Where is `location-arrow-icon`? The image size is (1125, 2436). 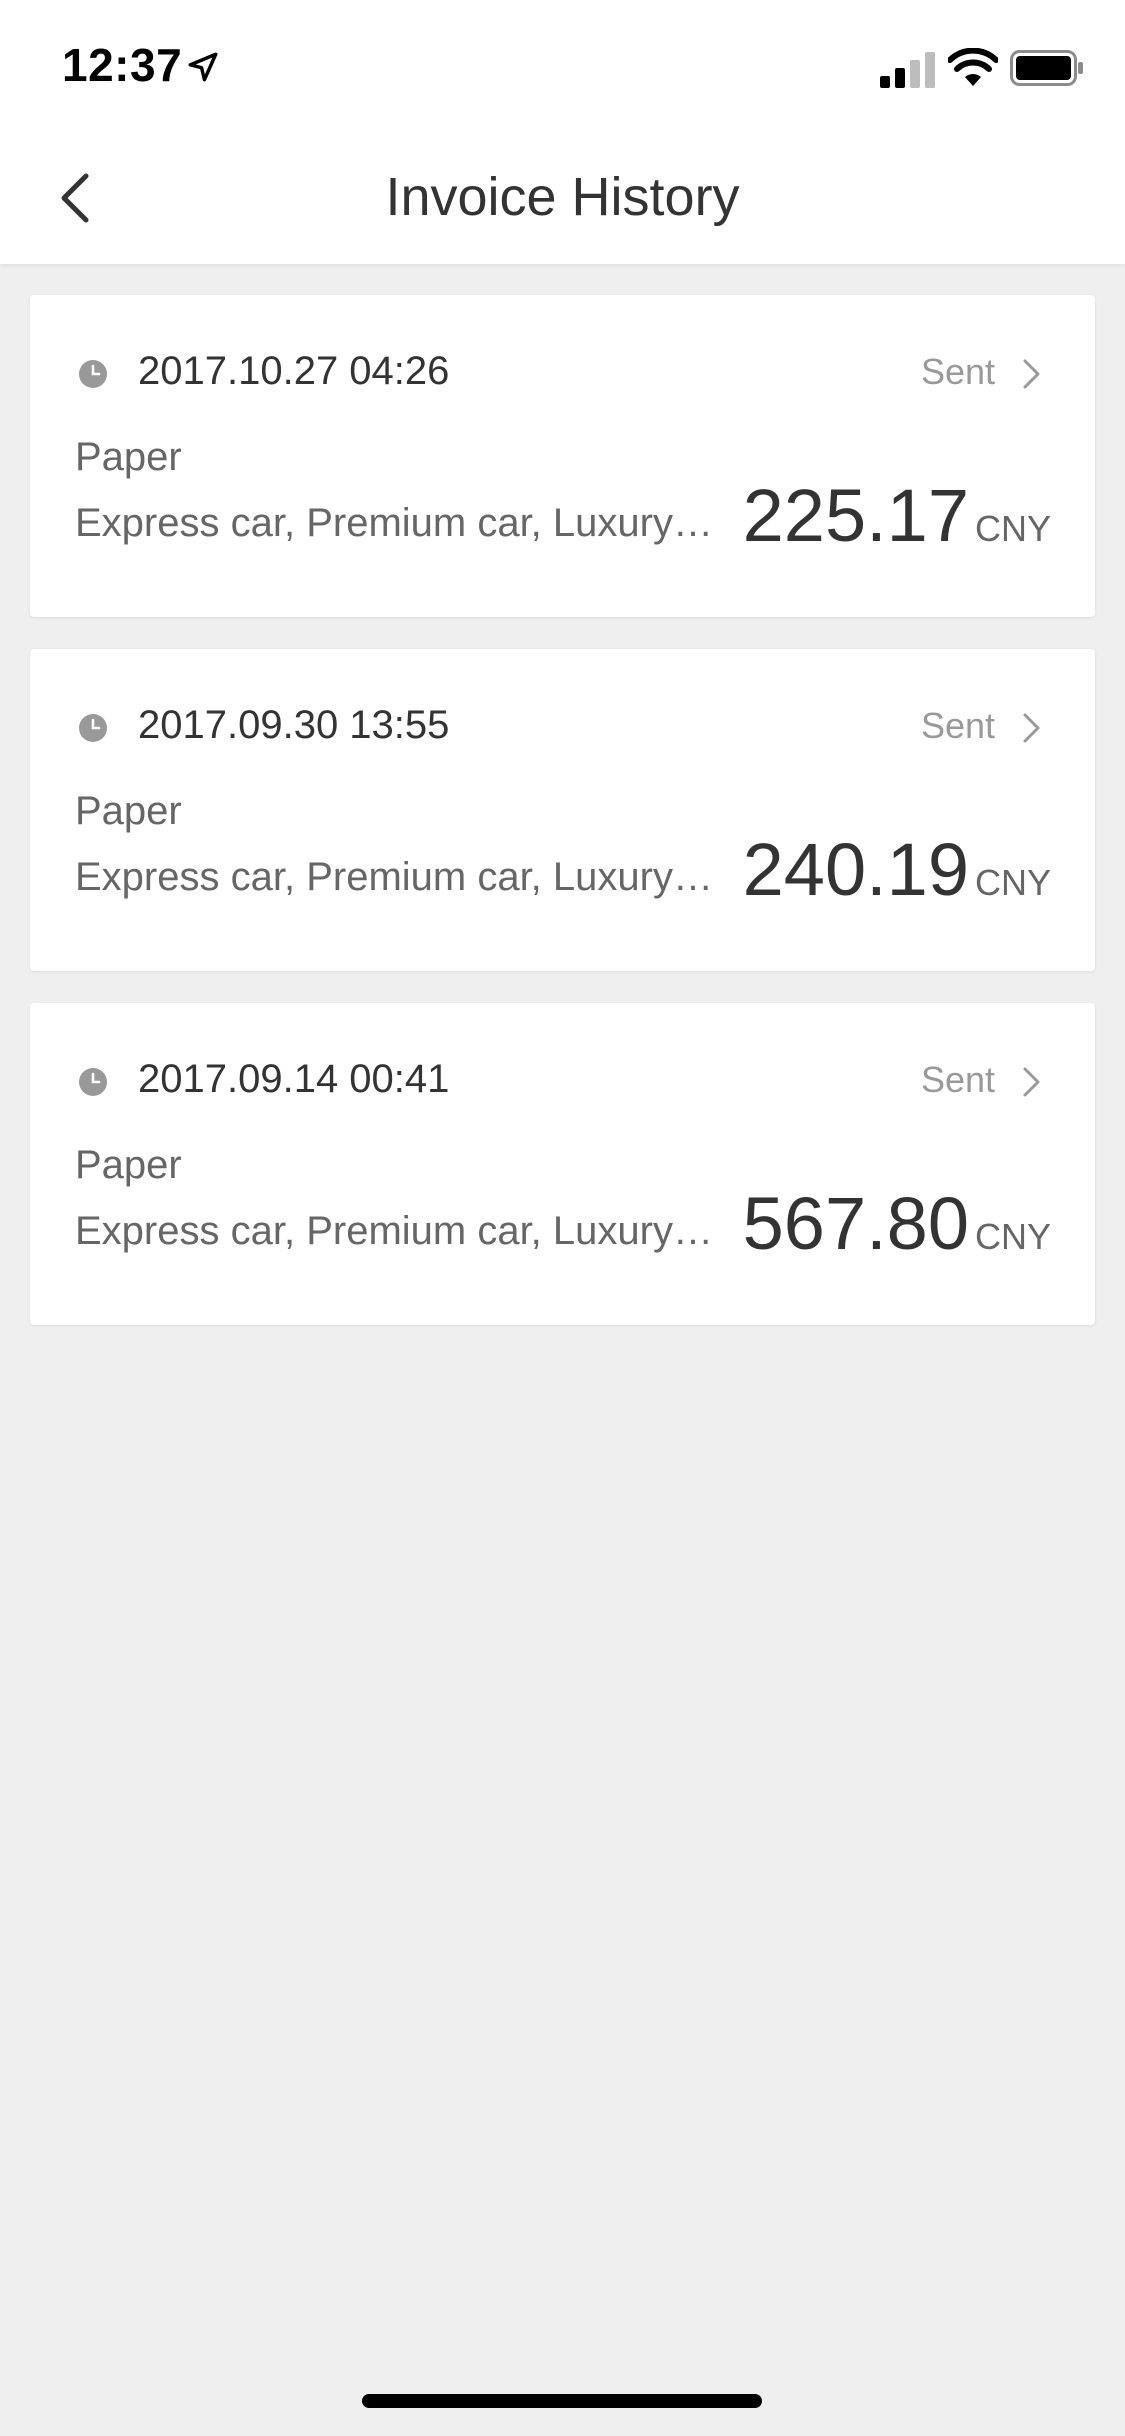
location-arrow-icon is located at coordinates (203, 67).